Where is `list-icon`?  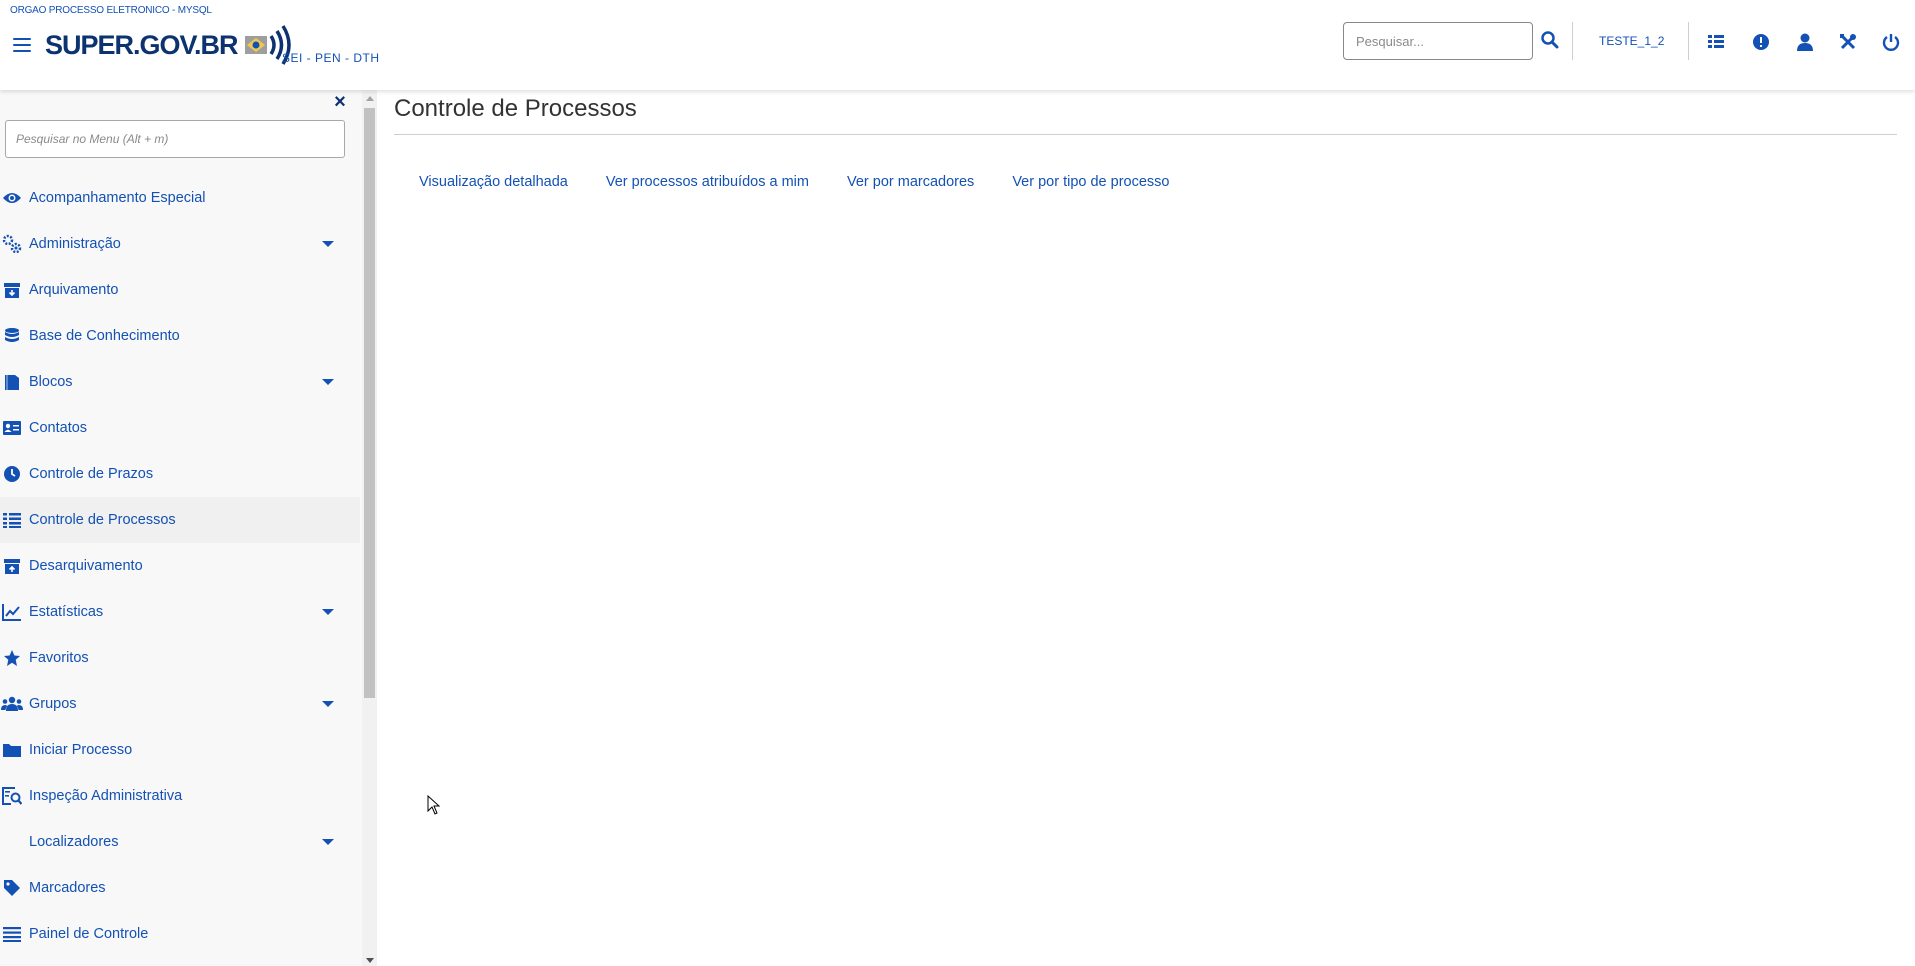
list-icon is located at coordinates (12, 520).